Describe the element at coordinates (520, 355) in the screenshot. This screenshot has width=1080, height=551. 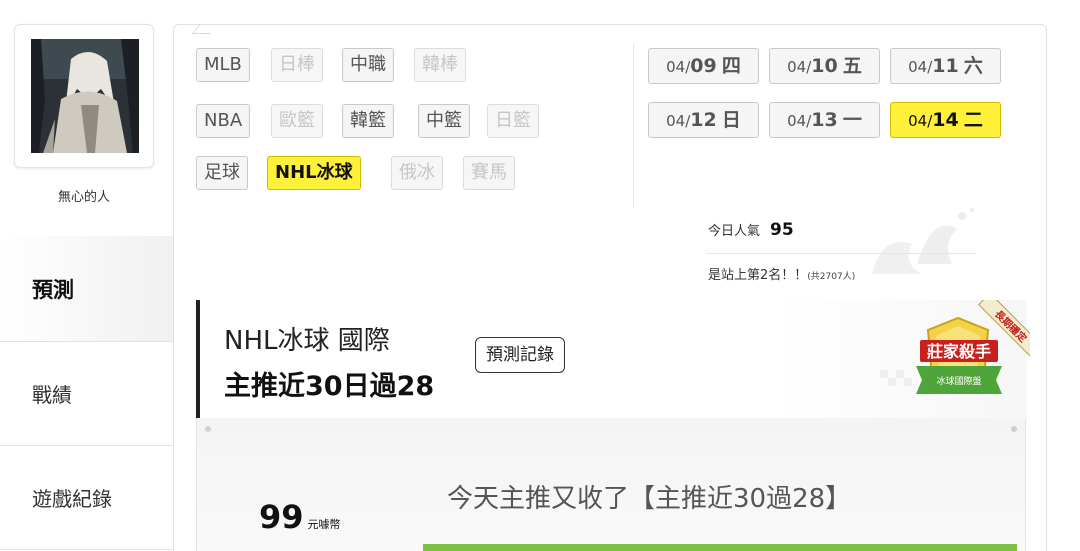
I see `prediction-record-button: 預測記錄` at that location.